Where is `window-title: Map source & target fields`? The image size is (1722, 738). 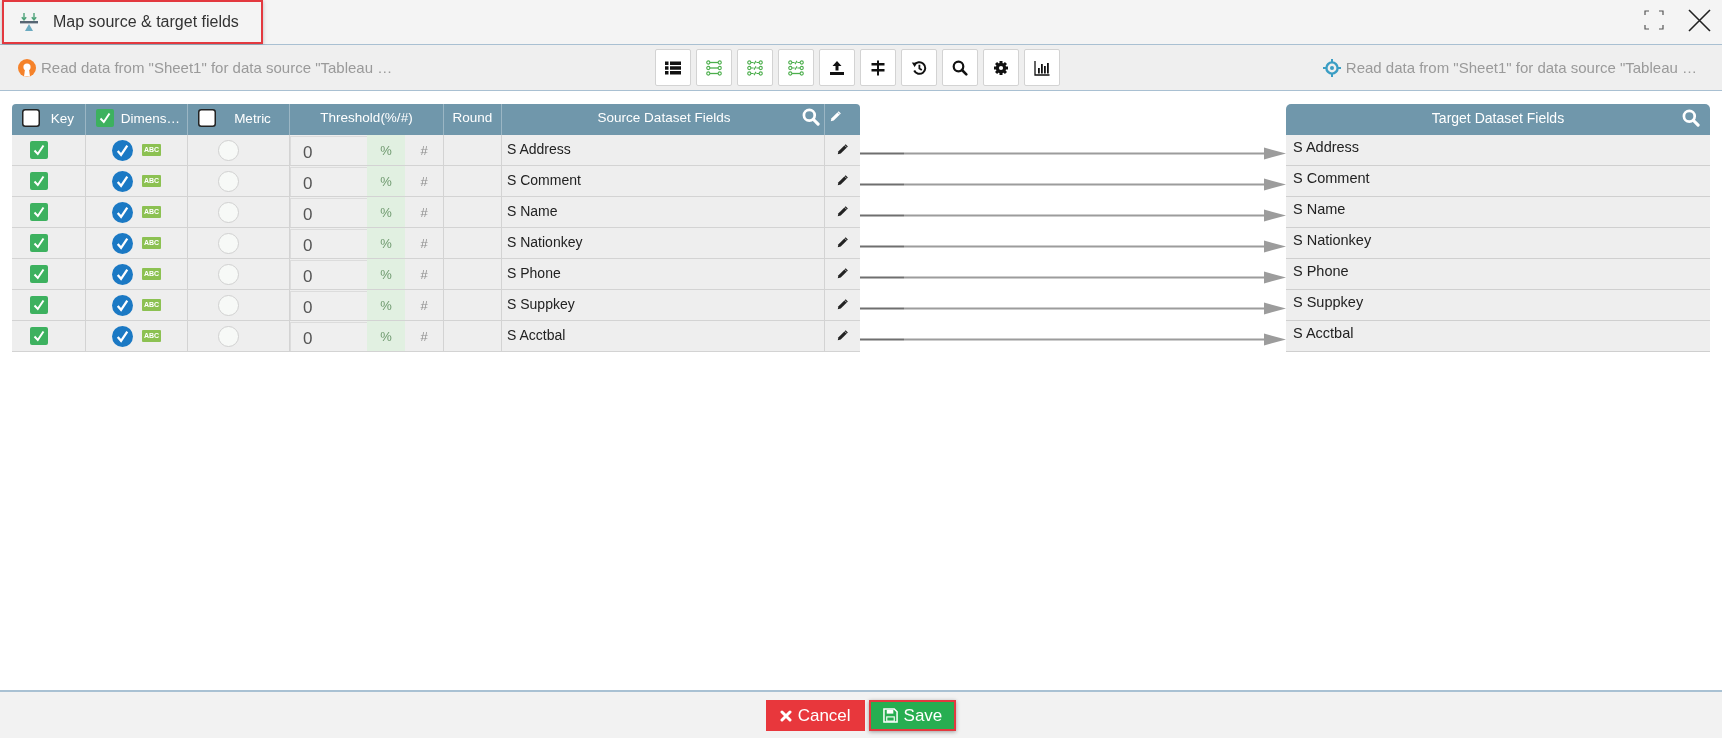
window-title: Map source & target fields is located at coordinates (146, 22).